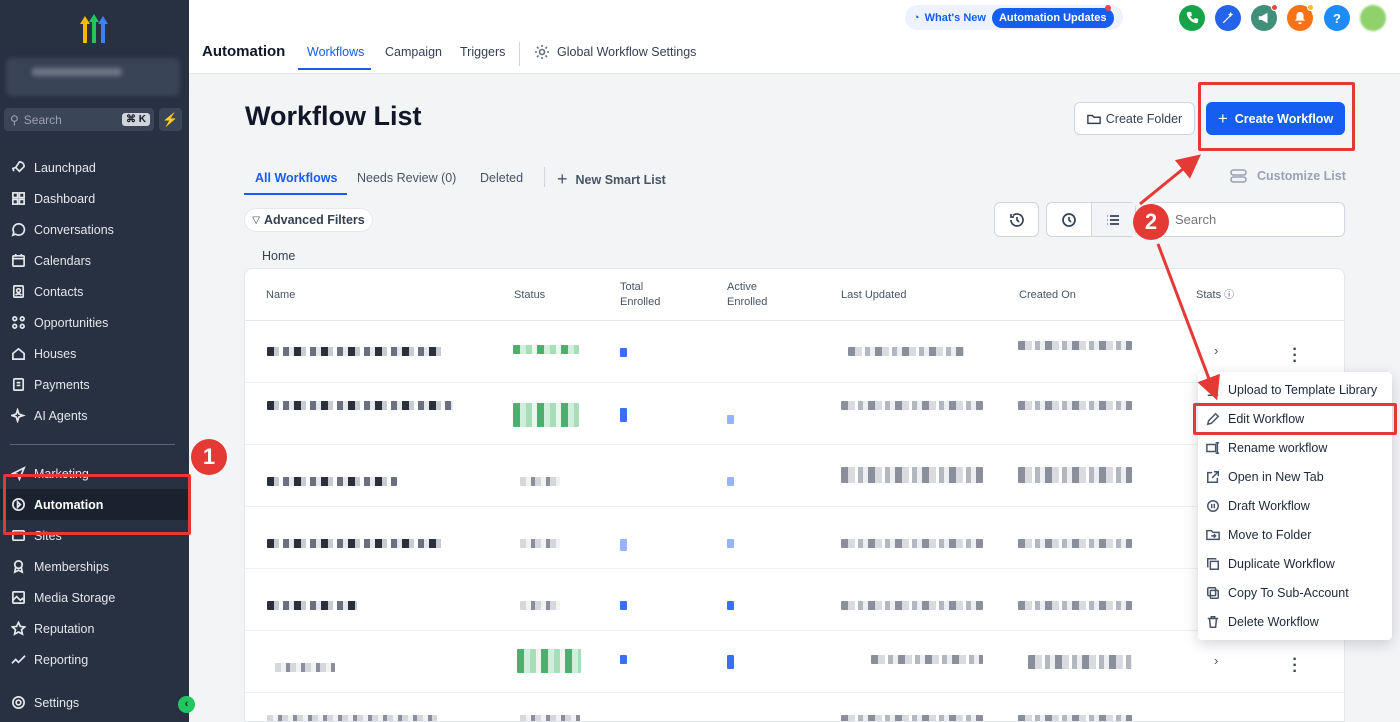 The height and width of the screenshot is (722, 1400). Describe the element at coordinates (1295, 389) in the screenshot. I see `menu-item-upload-template: Upload to Template Library` at that location.